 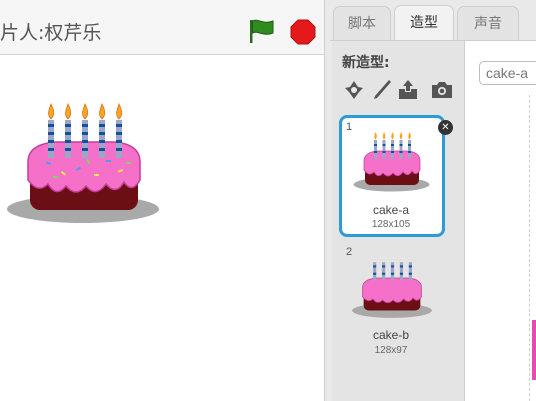 What do you see at coordinates (424, 23) in the screenshot?
I see `tab-costumes: 造型` at bounding box center [424, 23].